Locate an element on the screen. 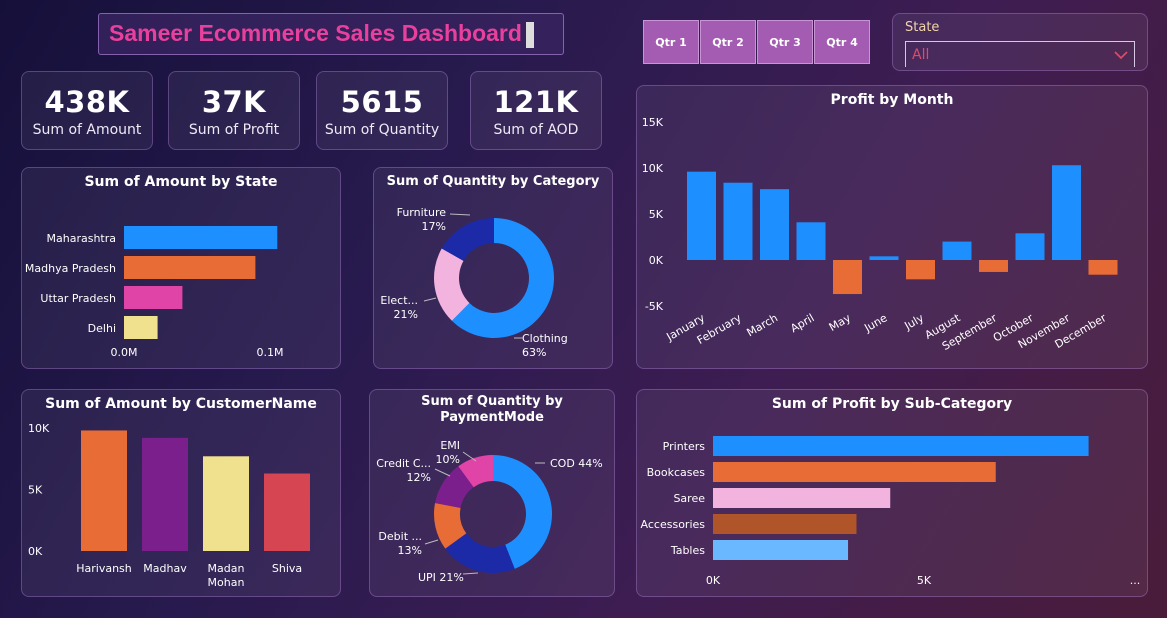 The height and width of the screenshot is (618, 1167). y-tick-label: 15K is located at coordinates (653, 122).